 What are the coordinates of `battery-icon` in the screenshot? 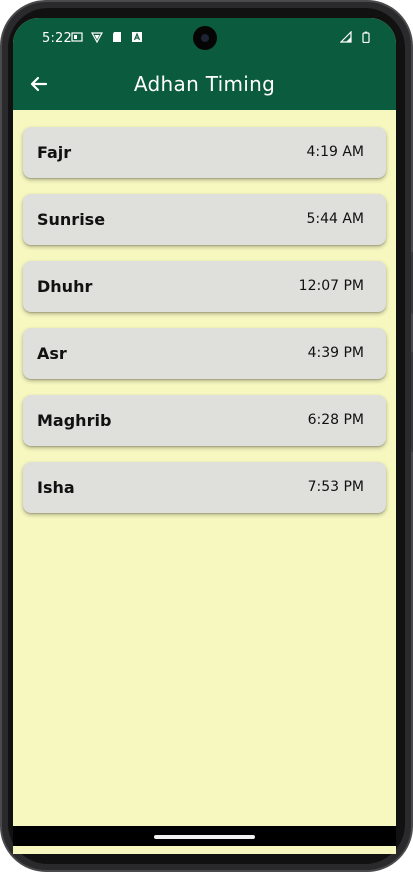 It's located at (366, 37).